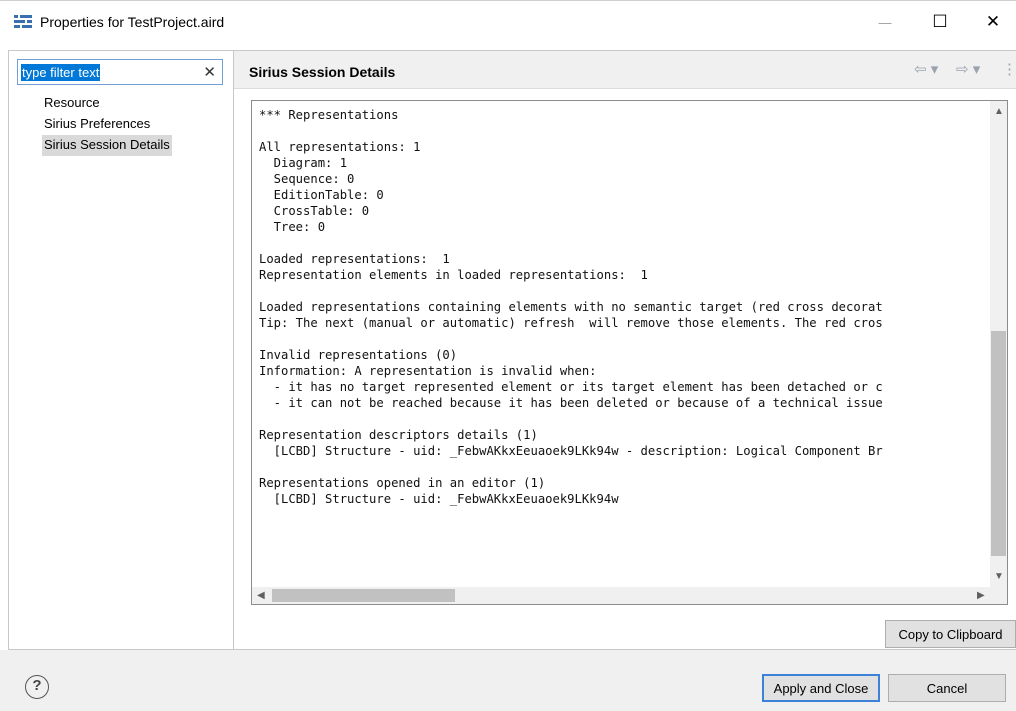 Image resolution: width=1016 pixels, height=711 pixels. I want to click on title-bar: Properties for TestProject.aird — ☐ ✕, so click(508, 21).